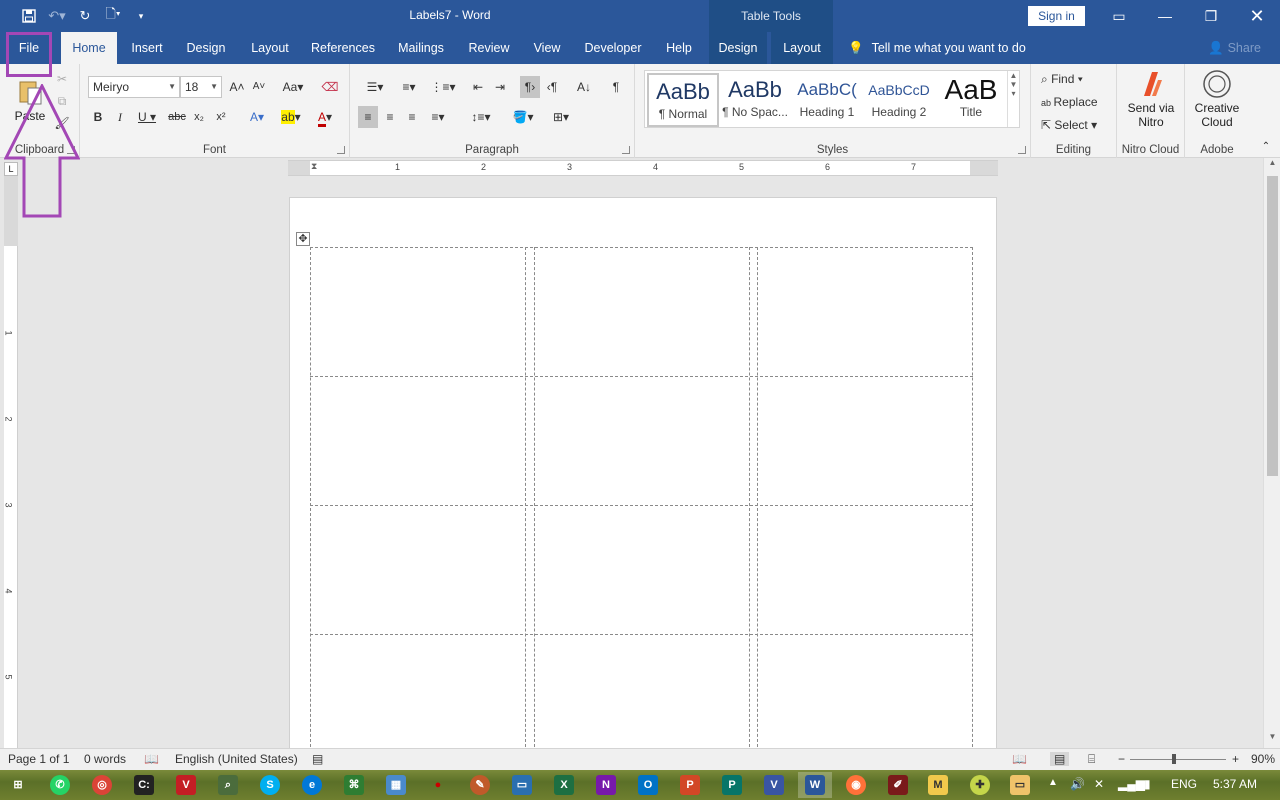  What do you see at coordinates (1257, 16) in the screenshot?
I see `close-icon: ✕` at bounding box center [1257, 16].